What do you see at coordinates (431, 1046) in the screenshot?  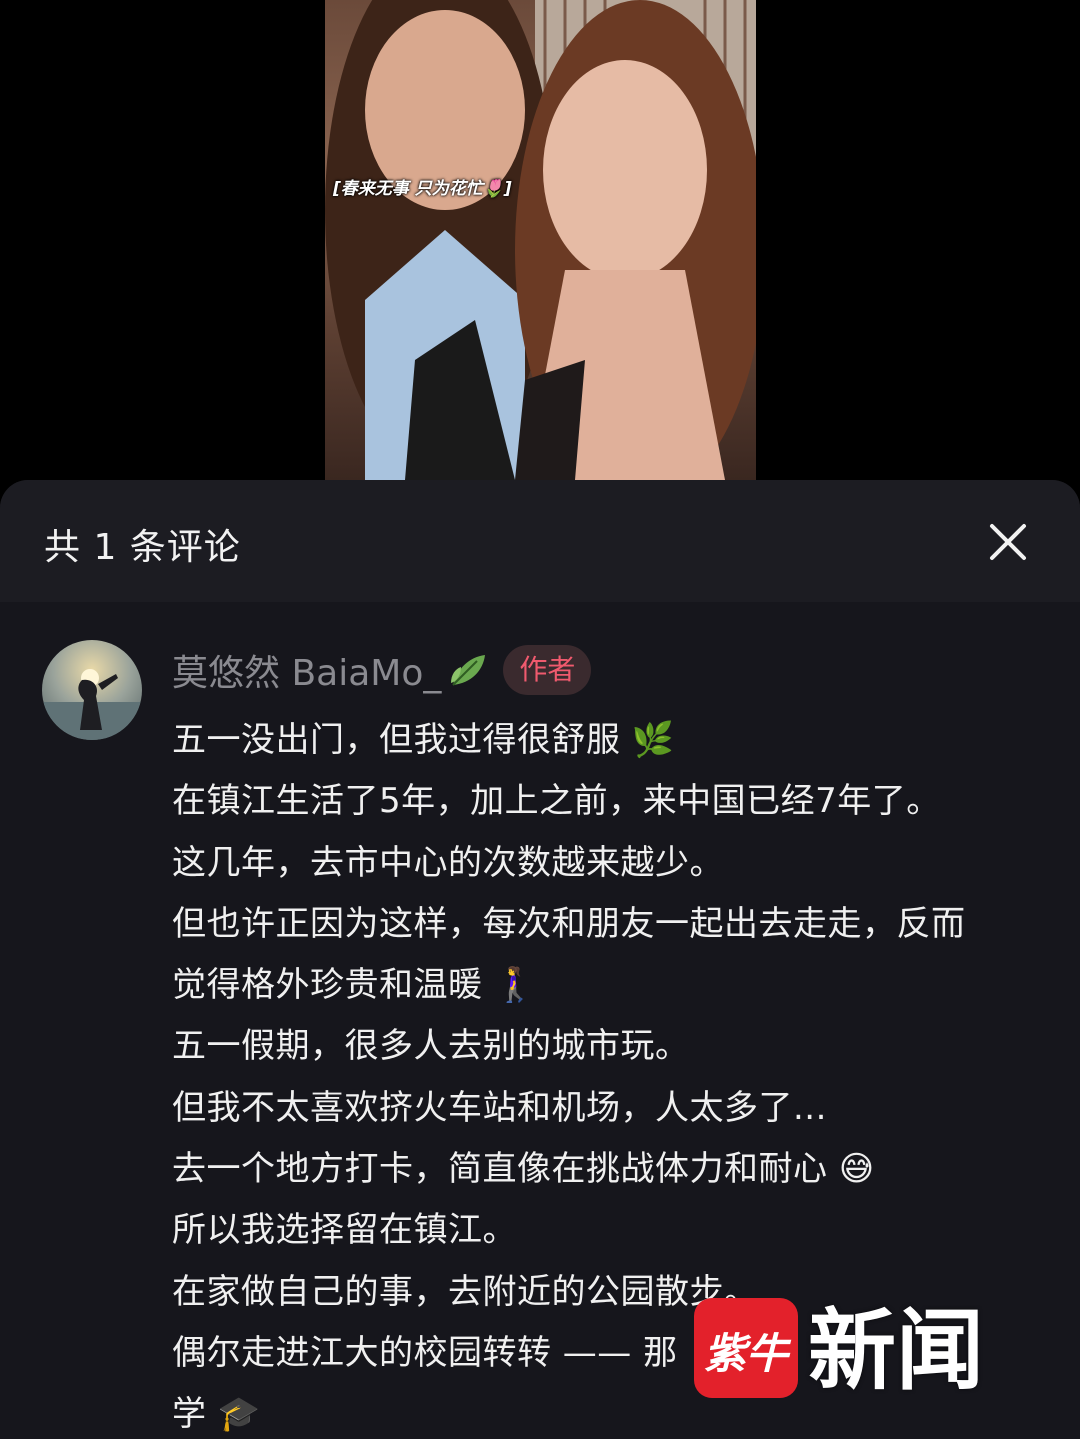 I see `comment-line: 五一假期，很多人去别的城市玩。` at bounding box center [431, 1046].